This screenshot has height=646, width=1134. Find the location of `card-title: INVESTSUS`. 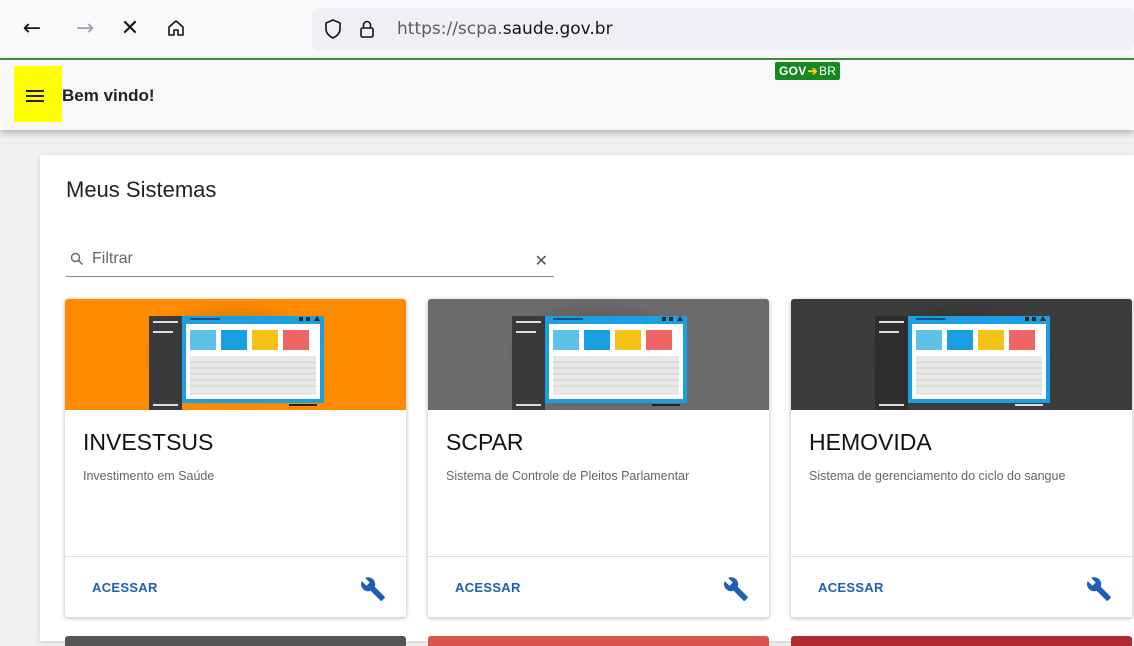

card-title: INVESTSUS is located at coordinates (148, 442).